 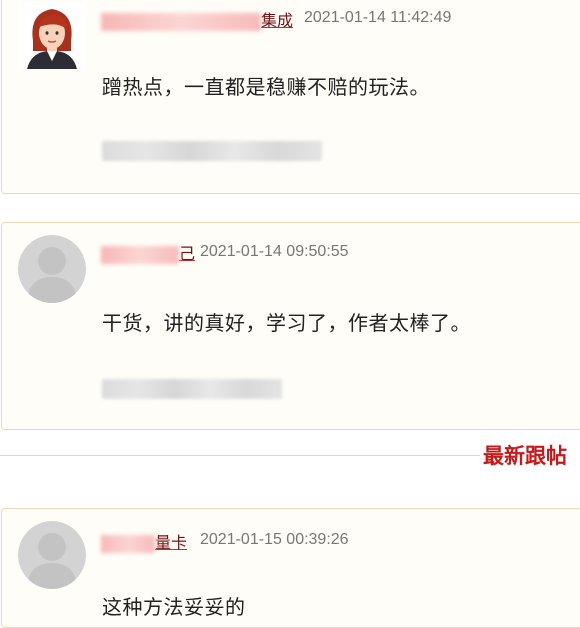 What do you see at coordinates (274, 539) in the screenshot?
I see `post-timestamp: 2021-01-15 00:39:26` at bounding box center [274, 539].